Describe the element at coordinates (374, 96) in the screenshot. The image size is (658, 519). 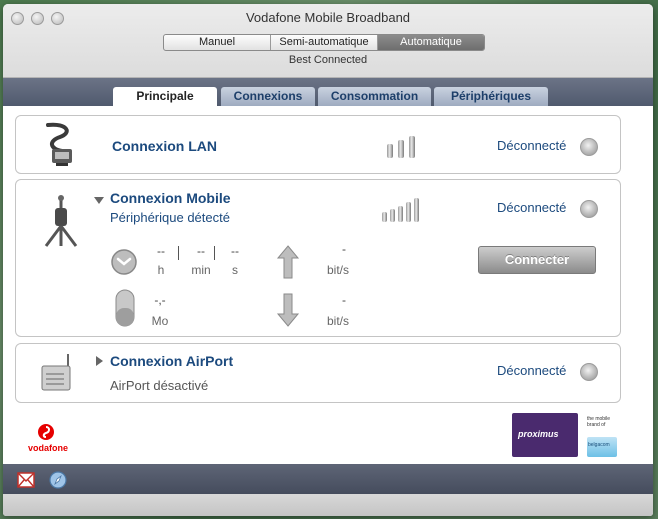
I see `tab-consommation: Consommation` at that location.